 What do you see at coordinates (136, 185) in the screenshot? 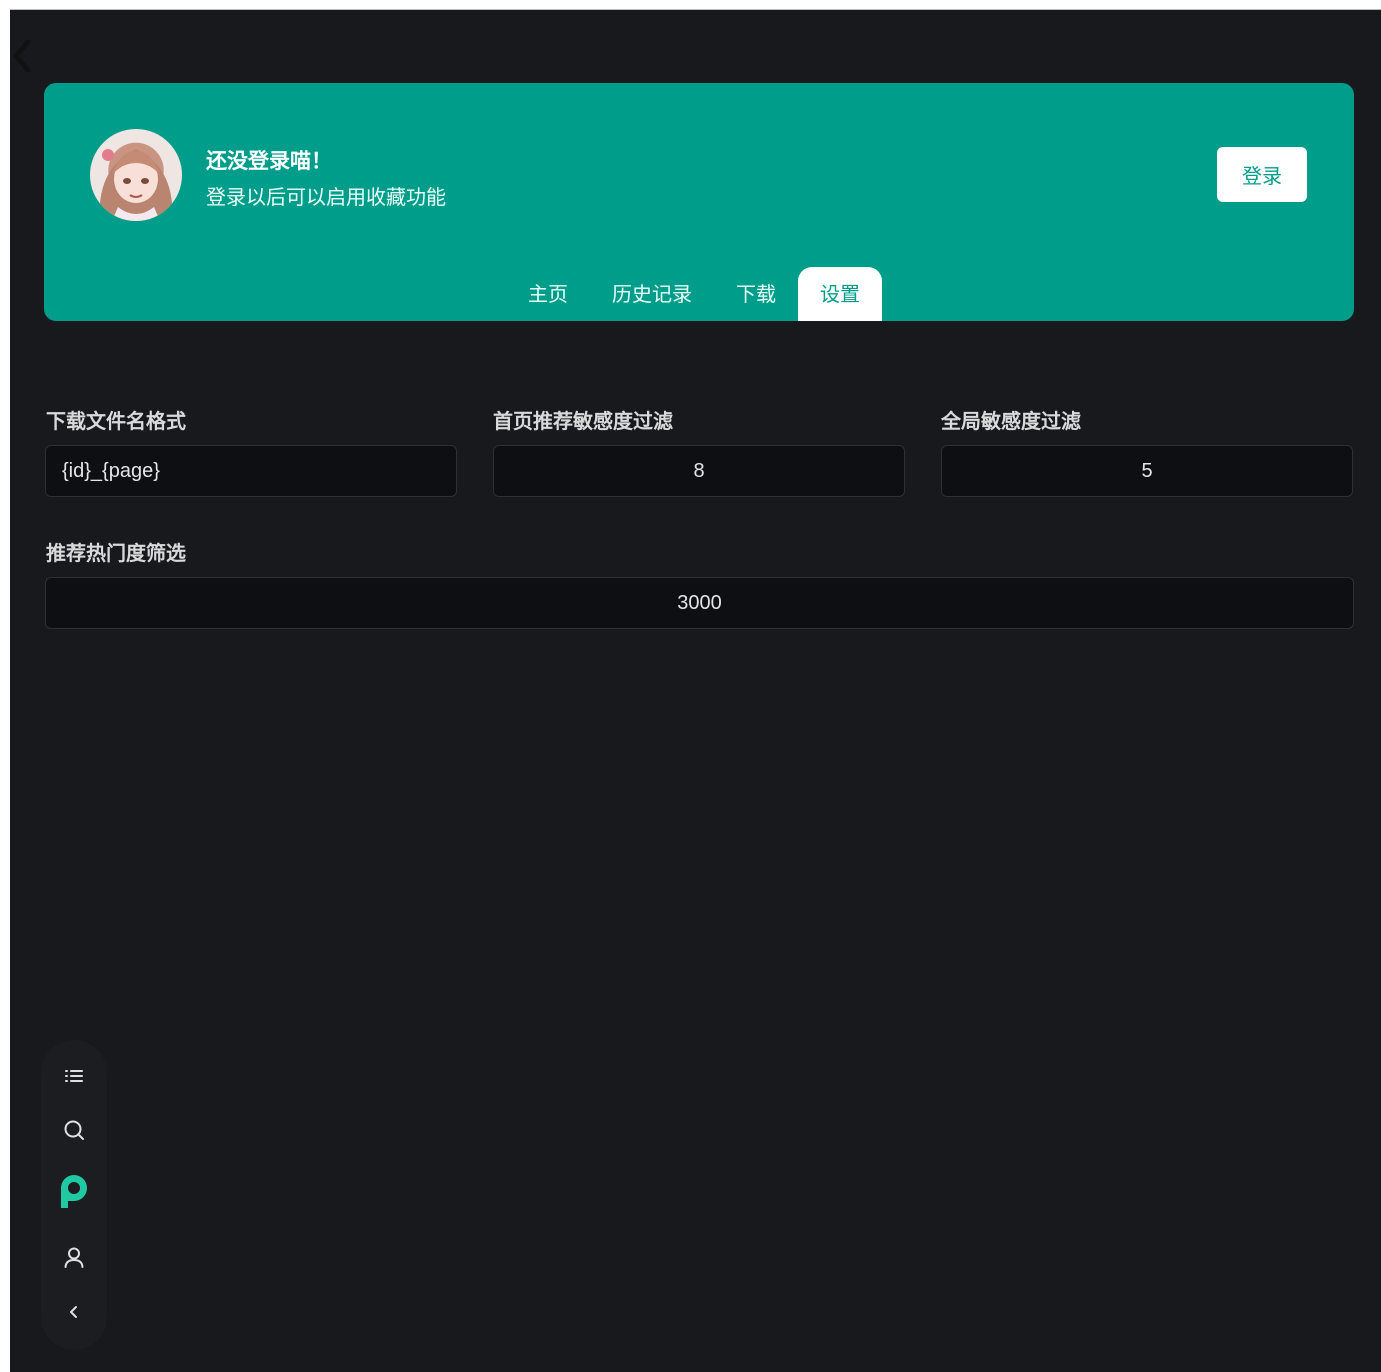
I see `avatar-illustration` at bounding box center [136, 185].